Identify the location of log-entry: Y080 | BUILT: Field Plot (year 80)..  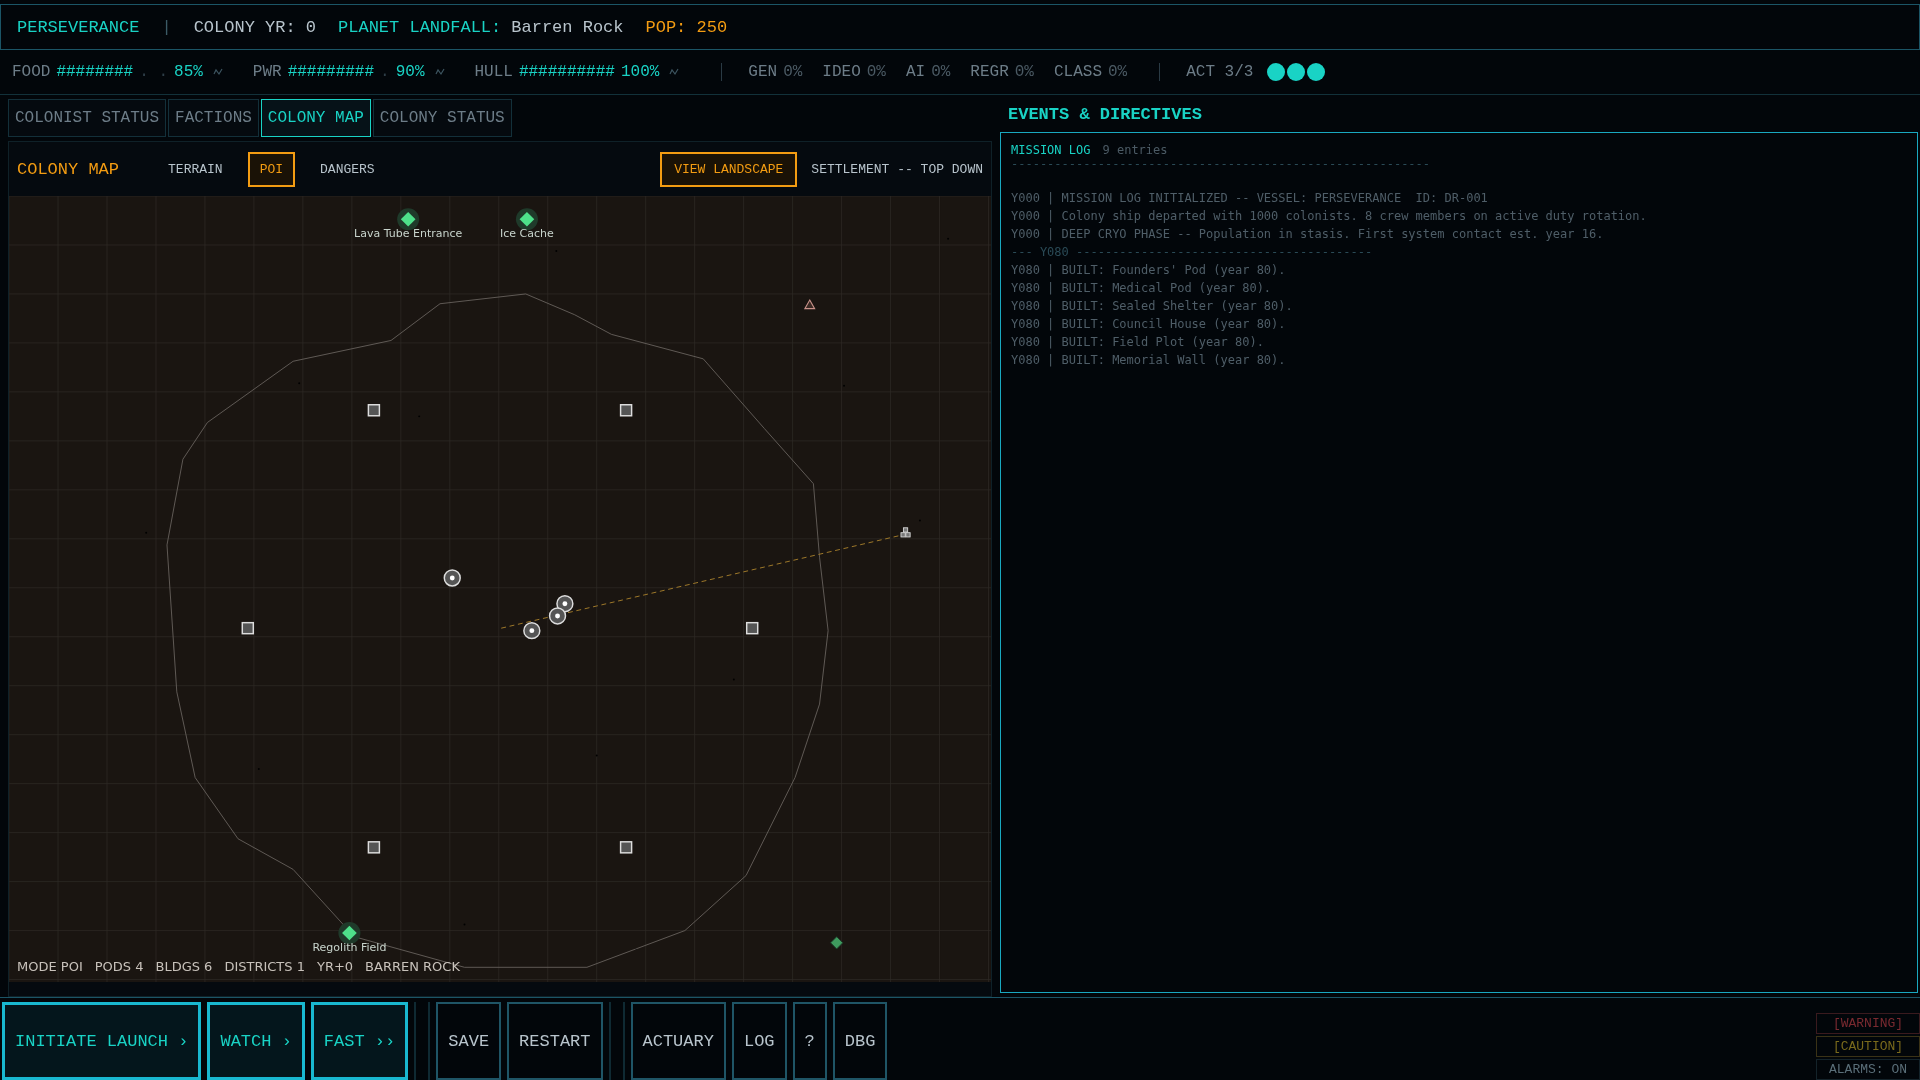
(1138, 342).